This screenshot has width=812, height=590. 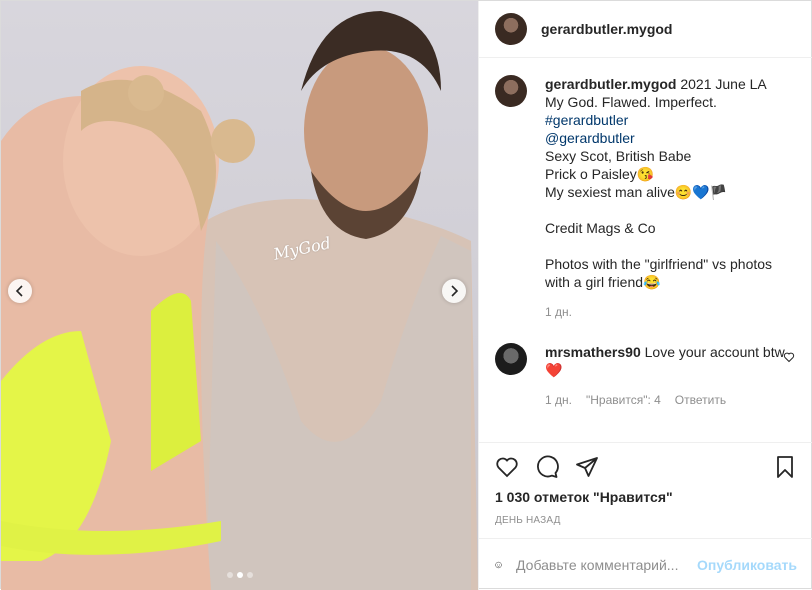 What do you see at coordinates (507, 467) in the screenshot?
I see `like-icon` at bounding box center [507, 467].